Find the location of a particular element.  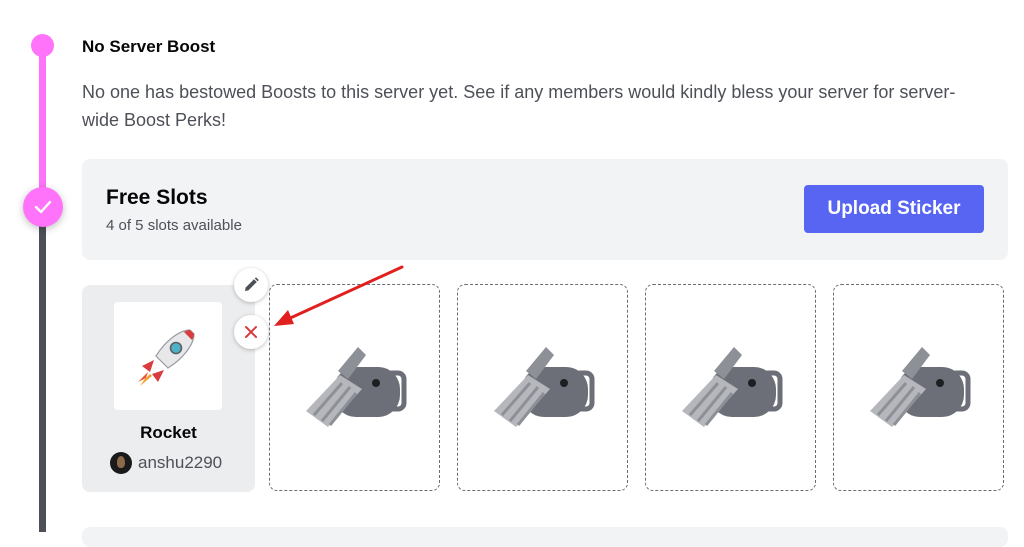

remove-sticker-button is located at coordinates (251, 332).